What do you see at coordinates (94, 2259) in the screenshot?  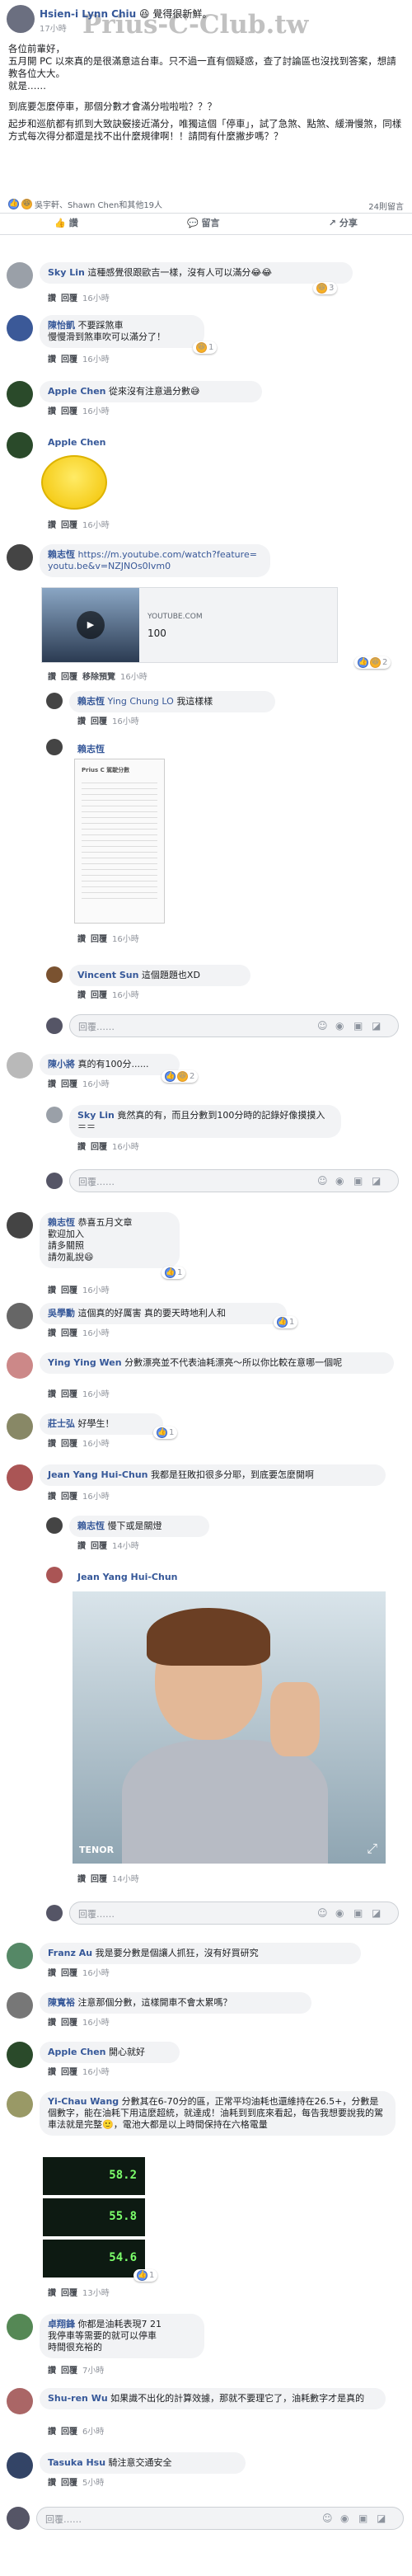 I see `dashboard-photo: 54.6` at bounding box center [94, 2259].